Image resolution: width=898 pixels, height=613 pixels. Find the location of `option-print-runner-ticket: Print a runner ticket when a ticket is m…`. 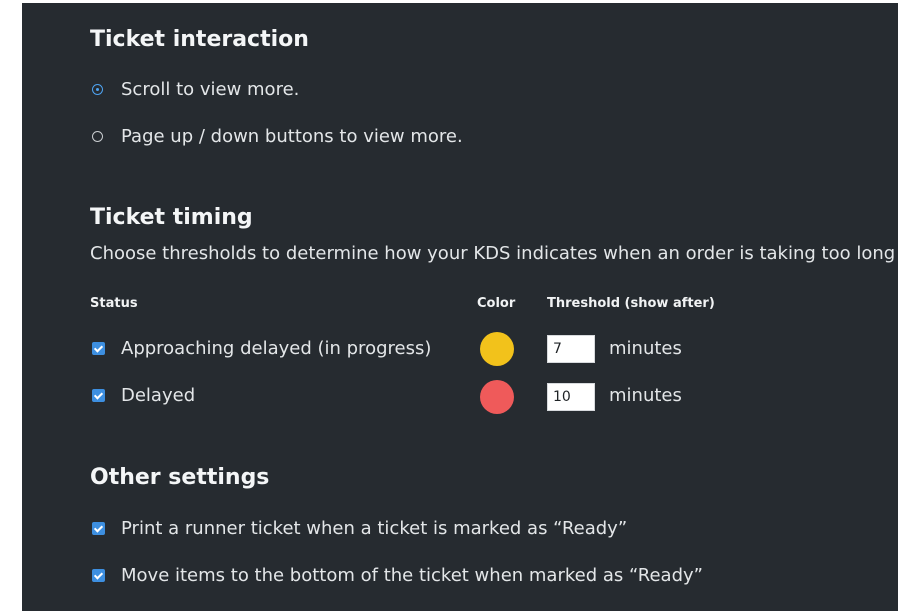

option-print-runner-ticket: Print a runner ticket when a ticket is m… is located at coordinates (359, 528).